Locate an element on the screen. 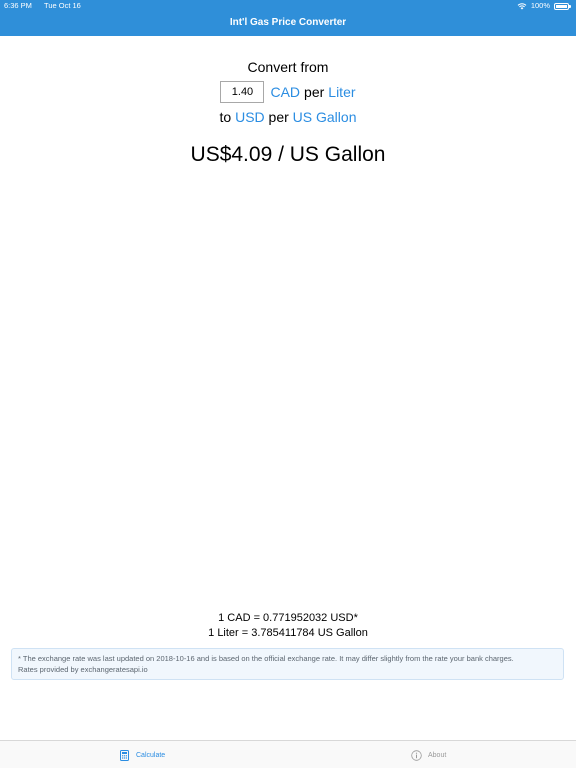  to-row: to USD per US Gallon is located at coordinates (288, 117).